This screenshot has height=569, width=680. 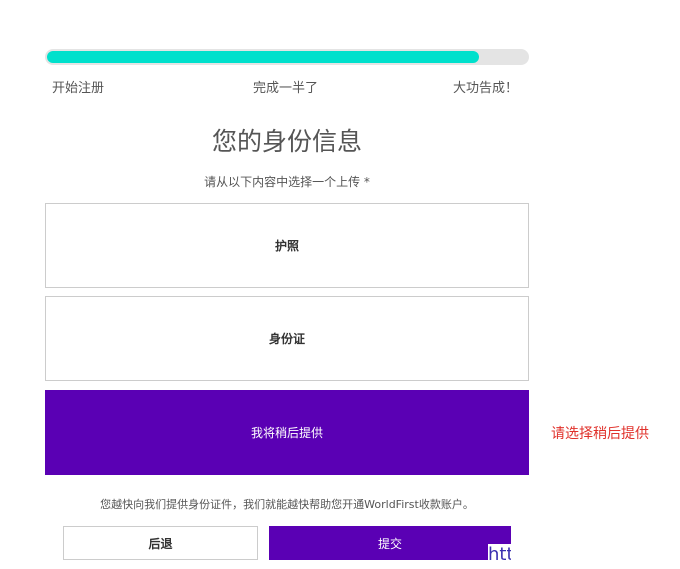 I want to click on step-done: 大功告成！, so click(x=486, y=88).